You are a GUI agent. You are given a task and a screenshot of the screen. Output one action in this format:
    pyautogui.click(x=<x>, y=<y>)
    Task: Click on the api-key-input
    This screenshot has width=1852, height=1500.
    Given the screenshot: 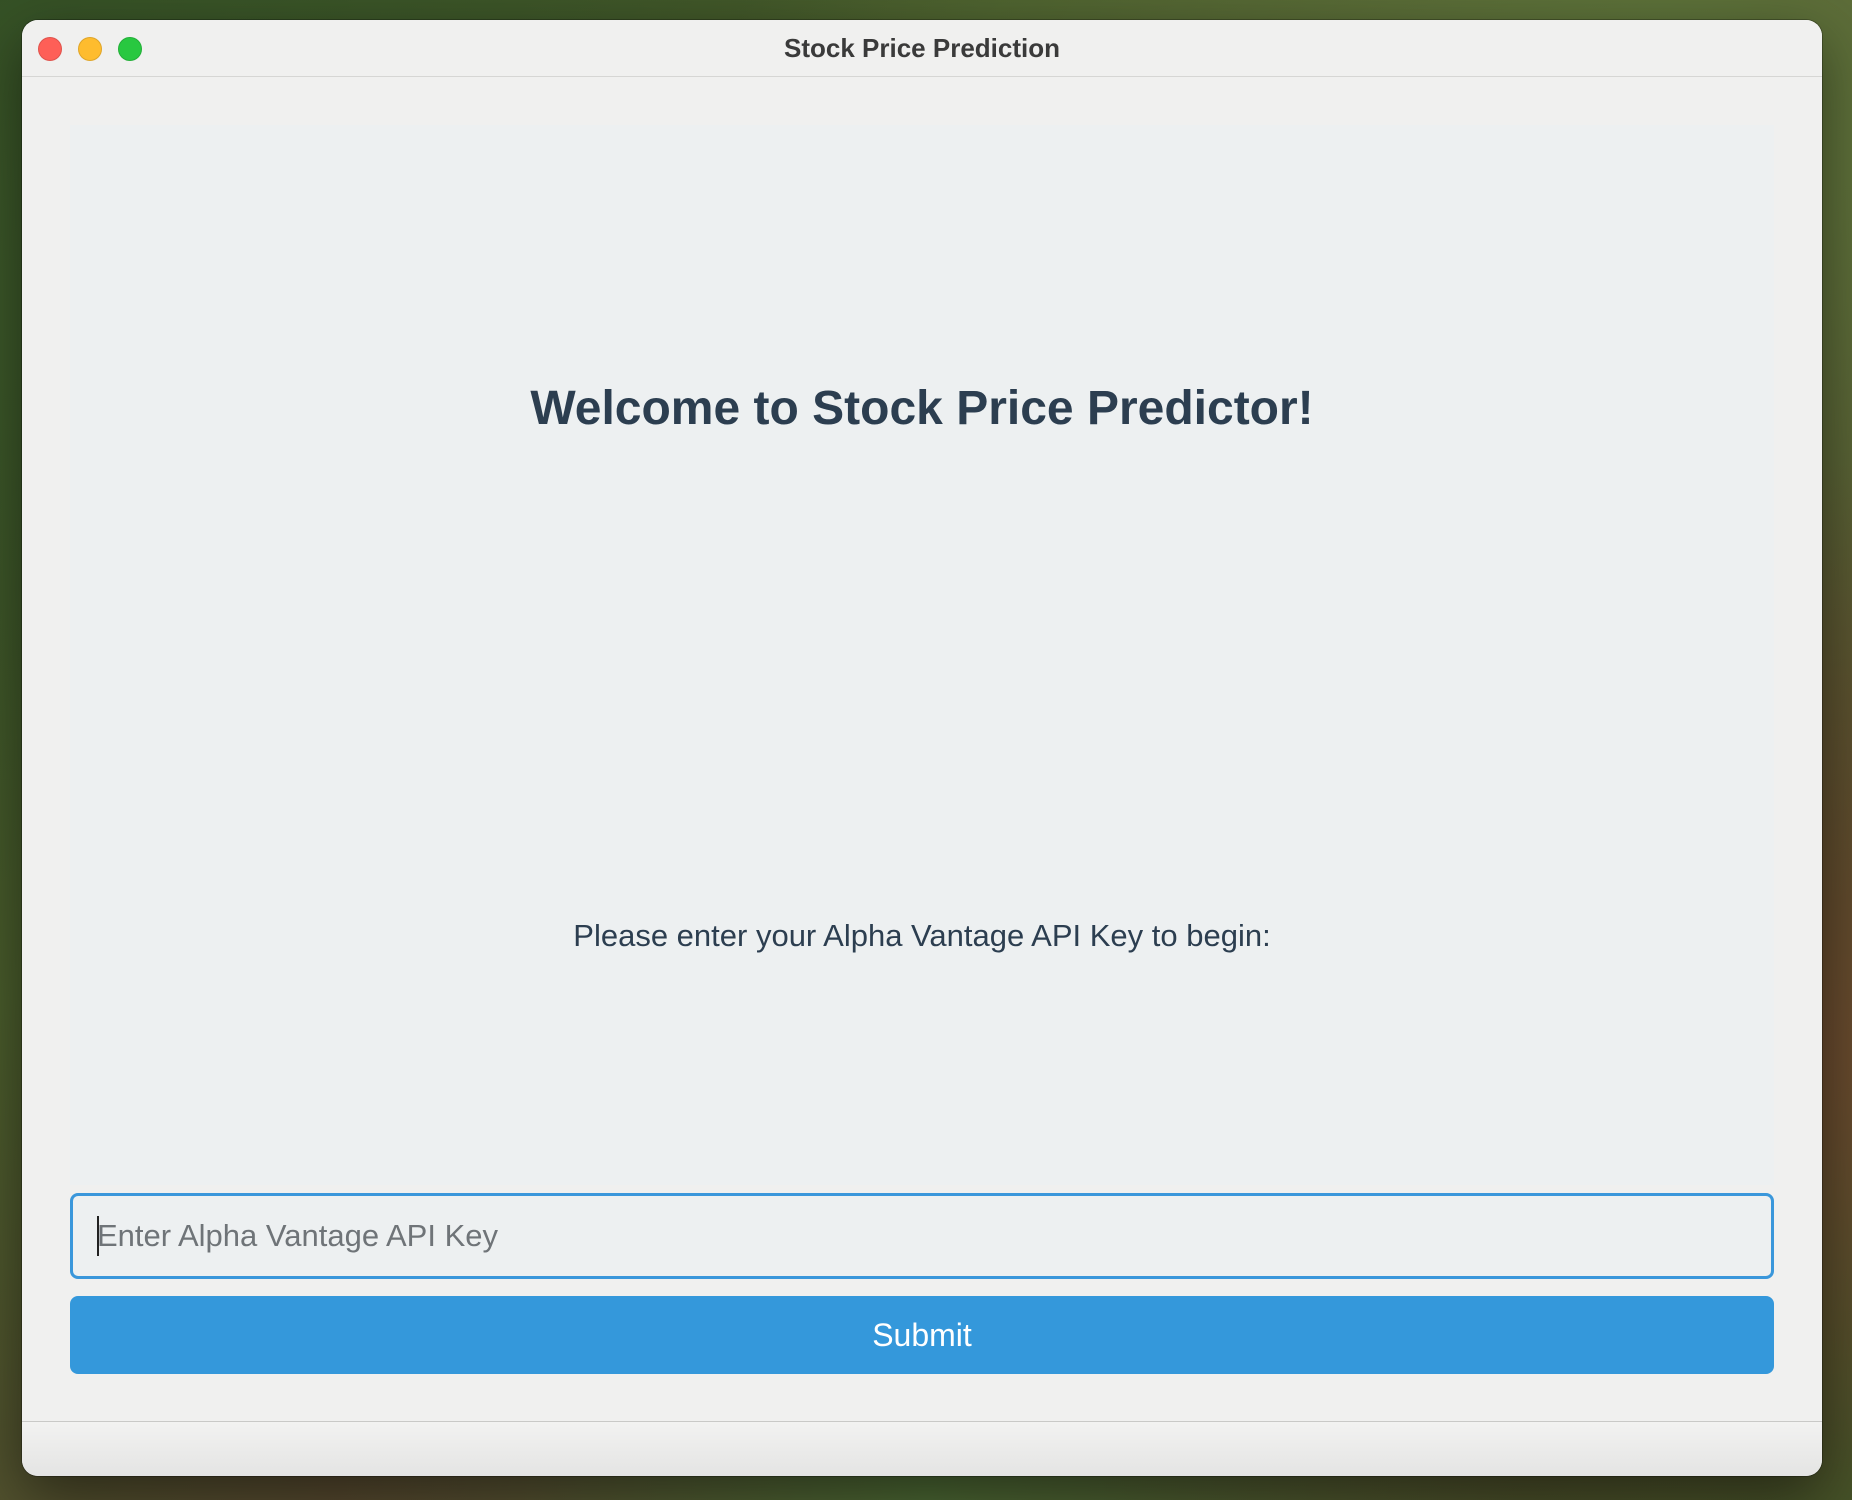 What is the action you would take?
    pyautogui.click(x=922, y=1236)
    